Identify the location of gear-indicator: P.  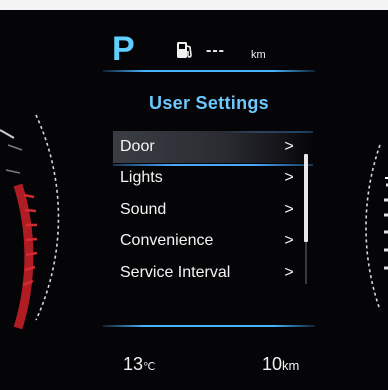
(123, 49).